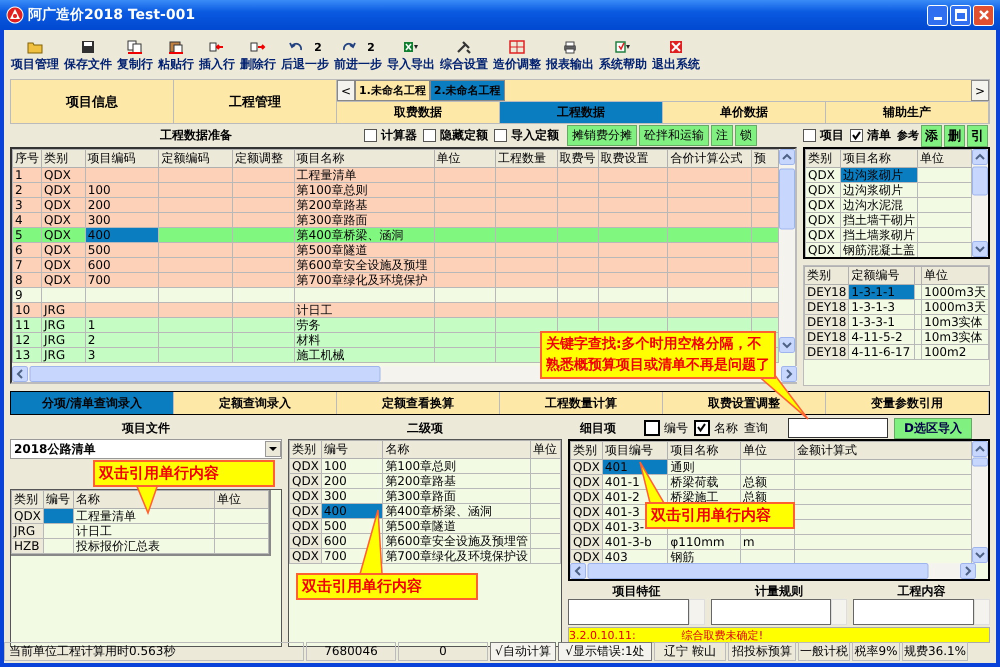  I want to click on toolbar-button: 导入导出, so click(411, 55).